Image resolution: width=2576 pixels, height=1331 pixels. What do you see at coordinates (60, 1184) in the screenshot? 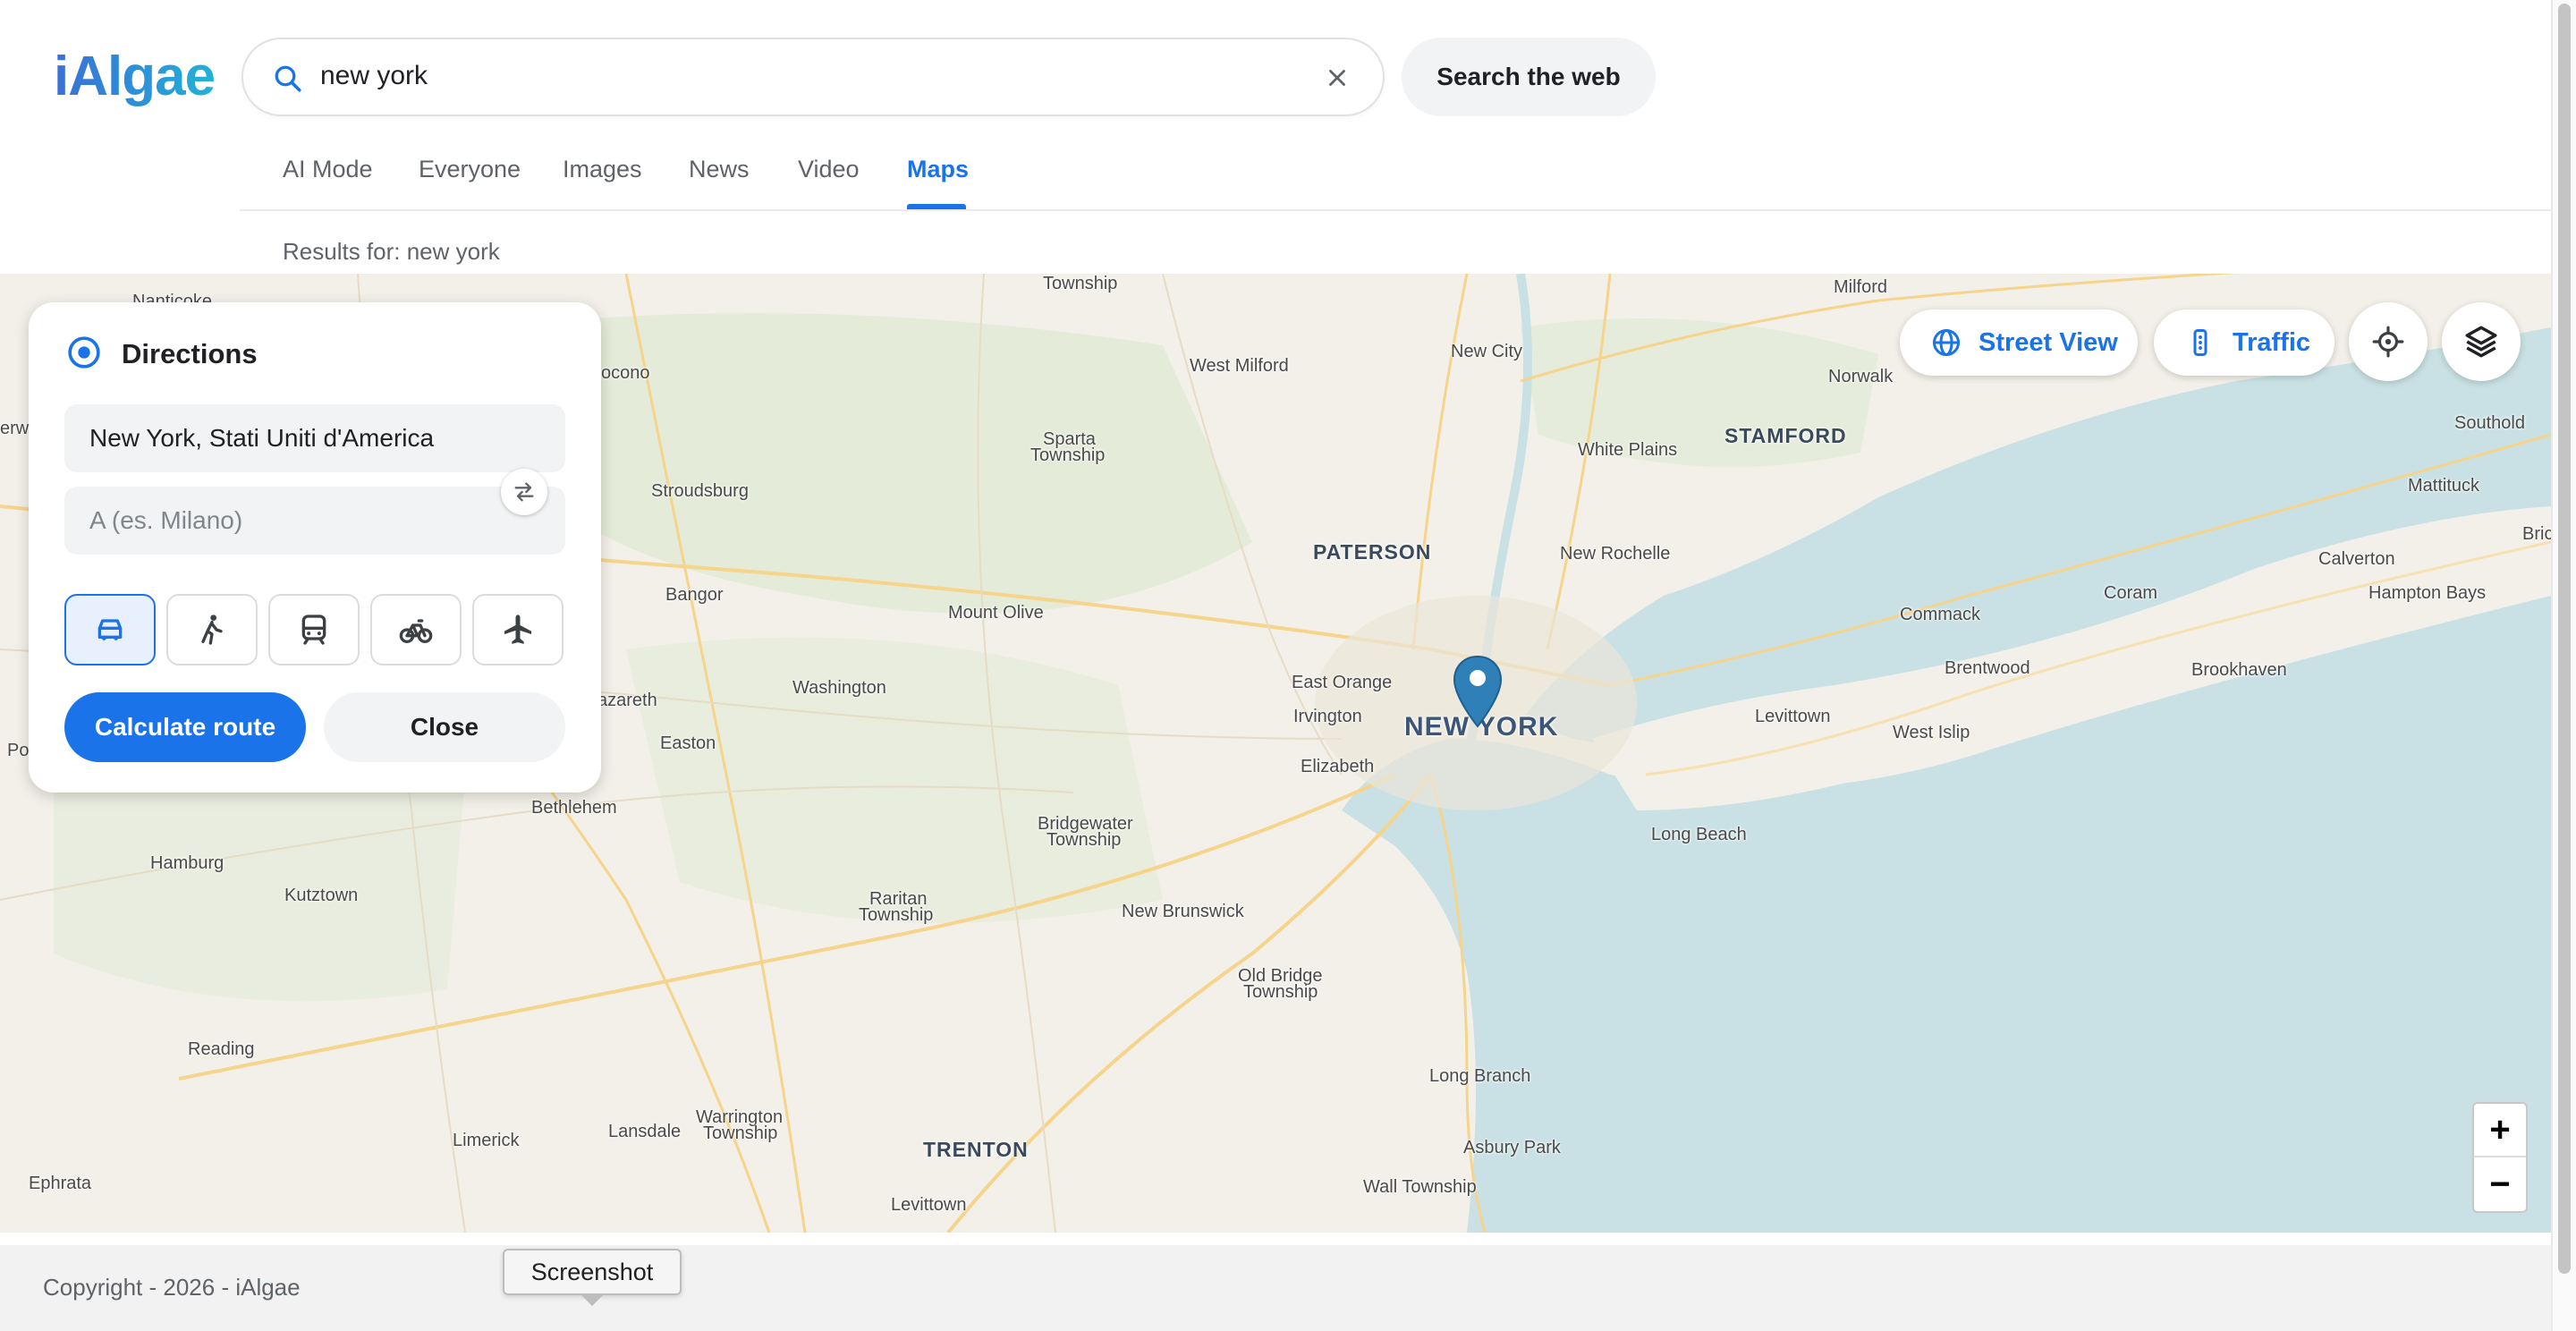
I see `map-label: Ephrata` at bounding box center [60, 1184].